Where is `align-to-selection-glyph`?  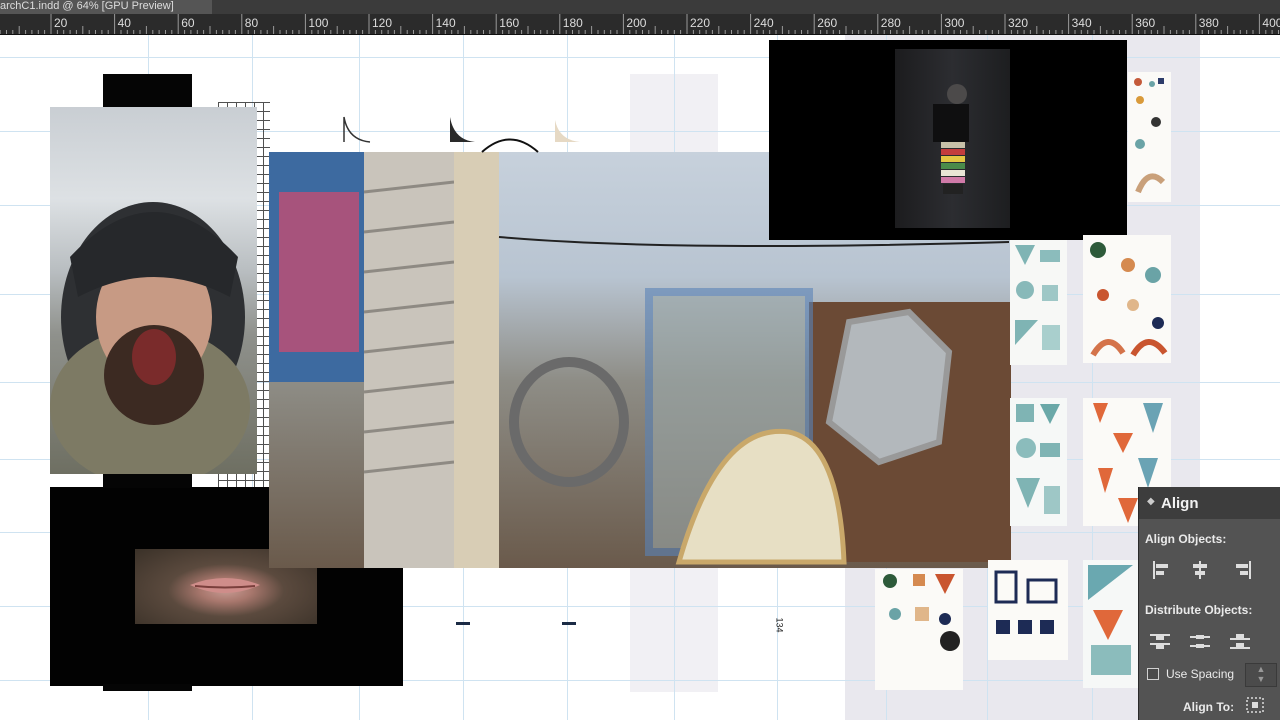 align-to-selection-glyph is located at coordinates (1255, 705).